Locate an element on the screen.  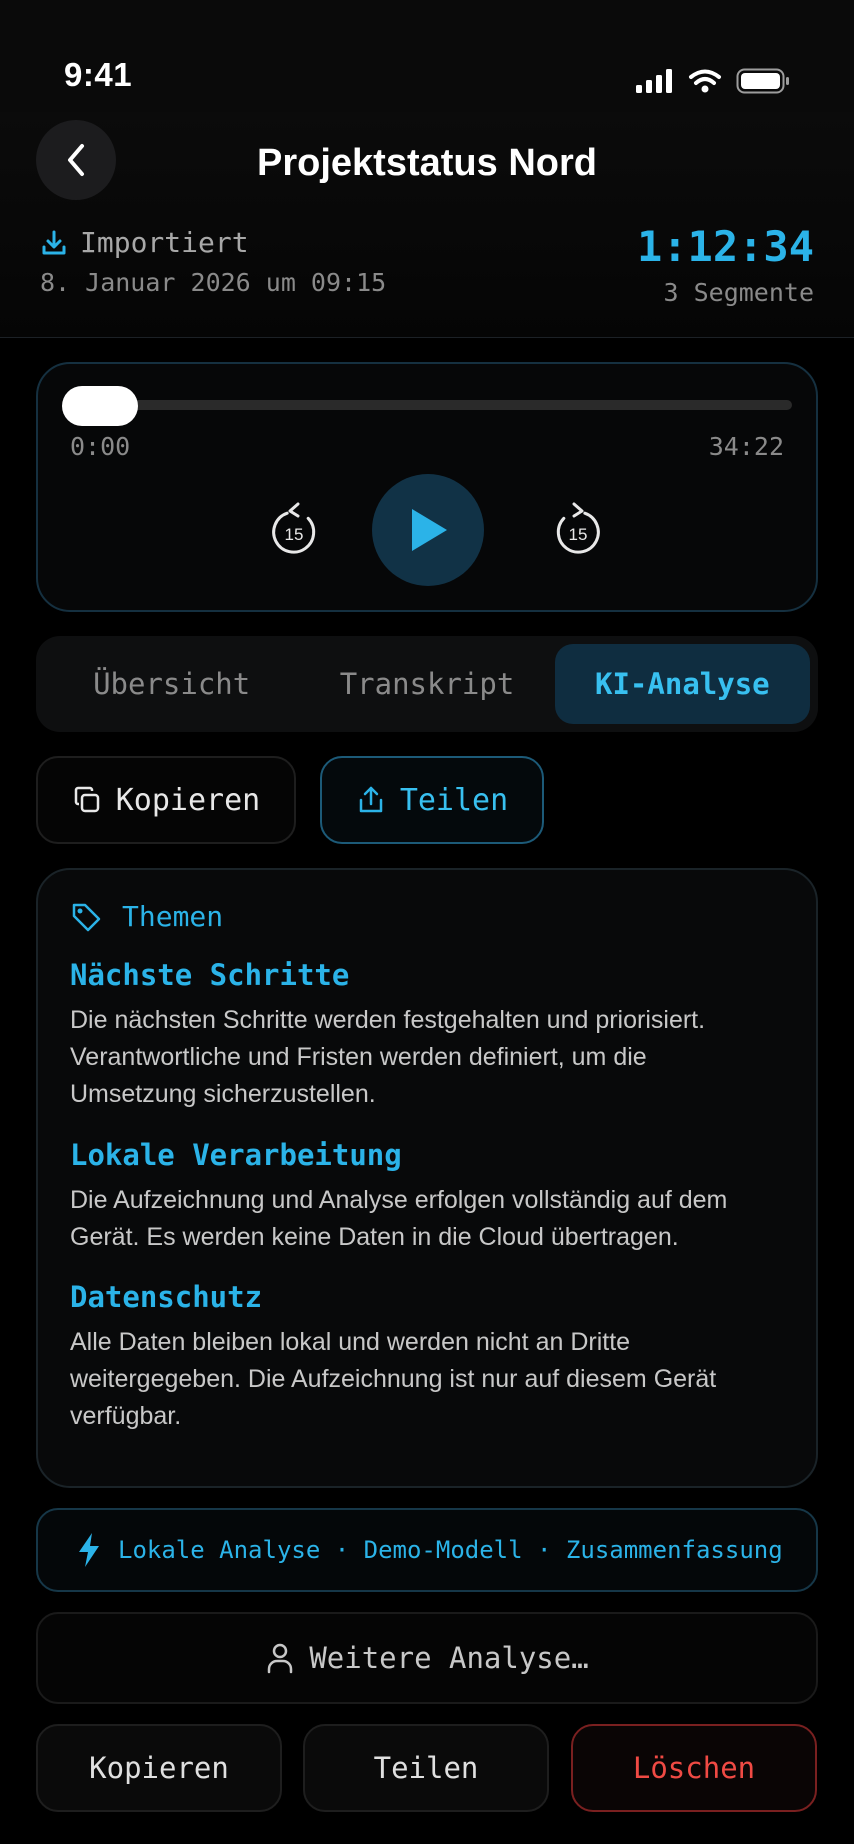
audio-player: 0:00 34:22 15 15 is located at coordinates (427, 487).